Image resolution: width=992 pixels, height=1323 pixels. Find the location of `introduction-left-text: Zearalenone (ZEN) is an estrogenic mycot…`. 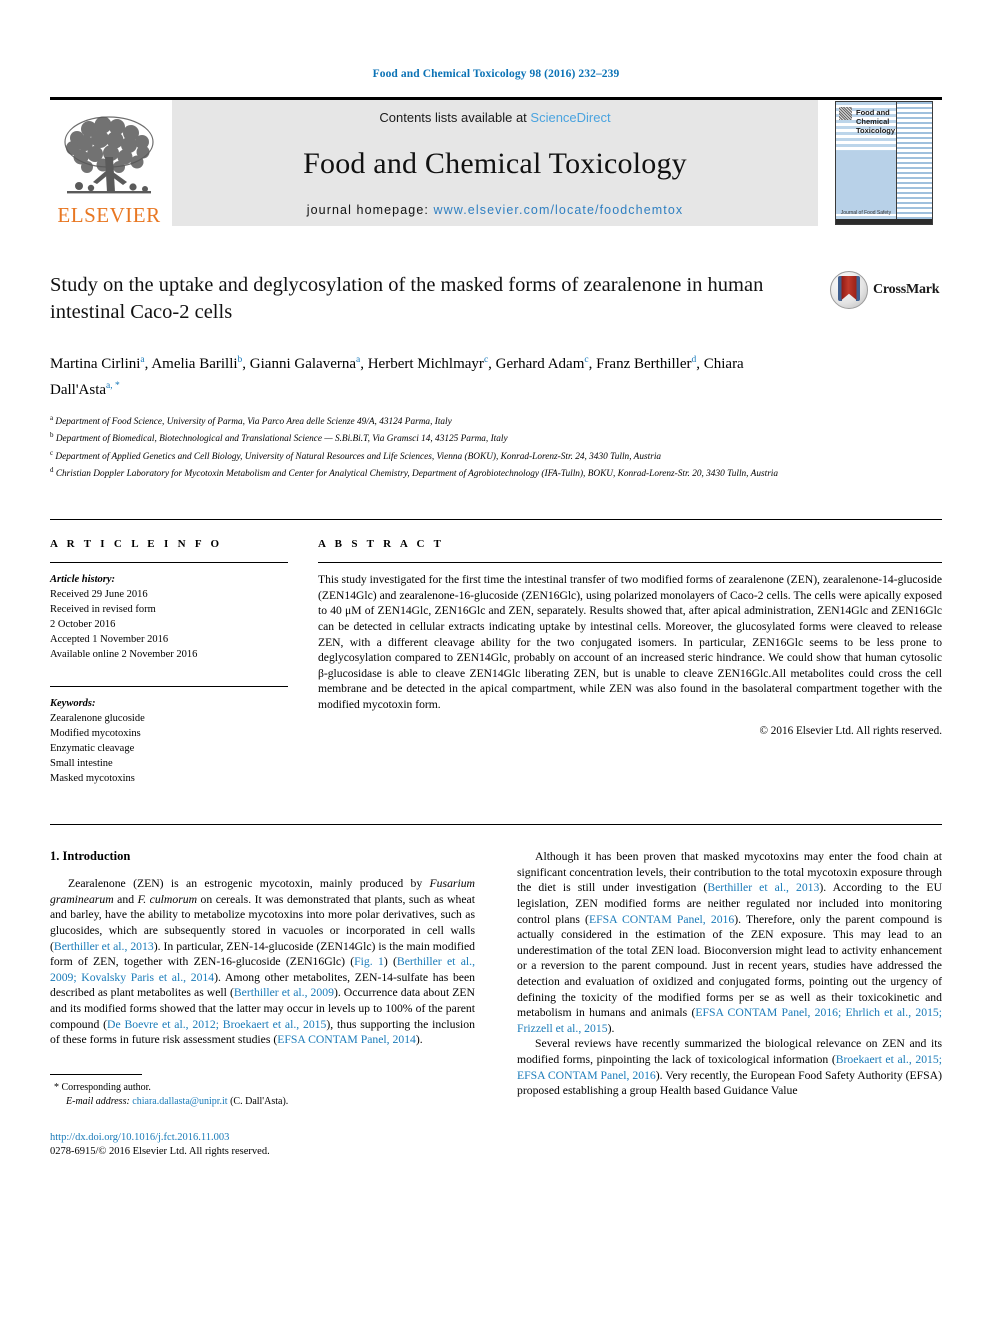

introduction-left-text: Zearalenone (ZEN) is an estrogenic mycot… is located at coordinates (262, 962).